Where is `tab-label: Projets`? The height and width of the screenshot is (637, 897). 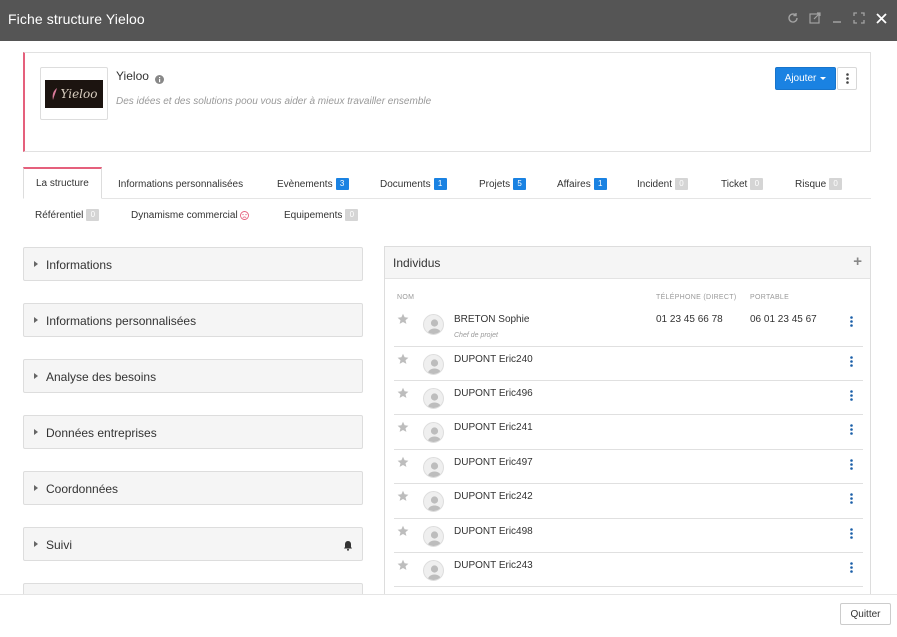 tab-label: Projets is located at coordinates (495, 184).